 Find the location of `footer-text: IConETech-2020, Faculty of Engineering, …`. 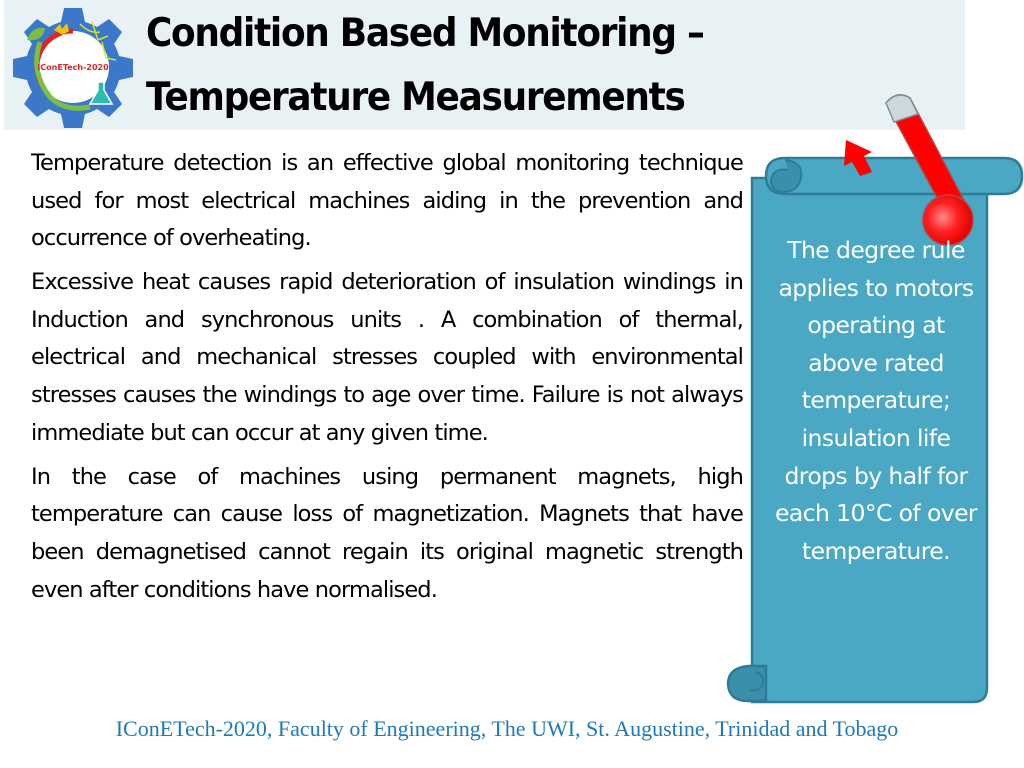

footer-text: IConETech-2020, Faculty of Engineering, … is located at coordinates (507, 728).